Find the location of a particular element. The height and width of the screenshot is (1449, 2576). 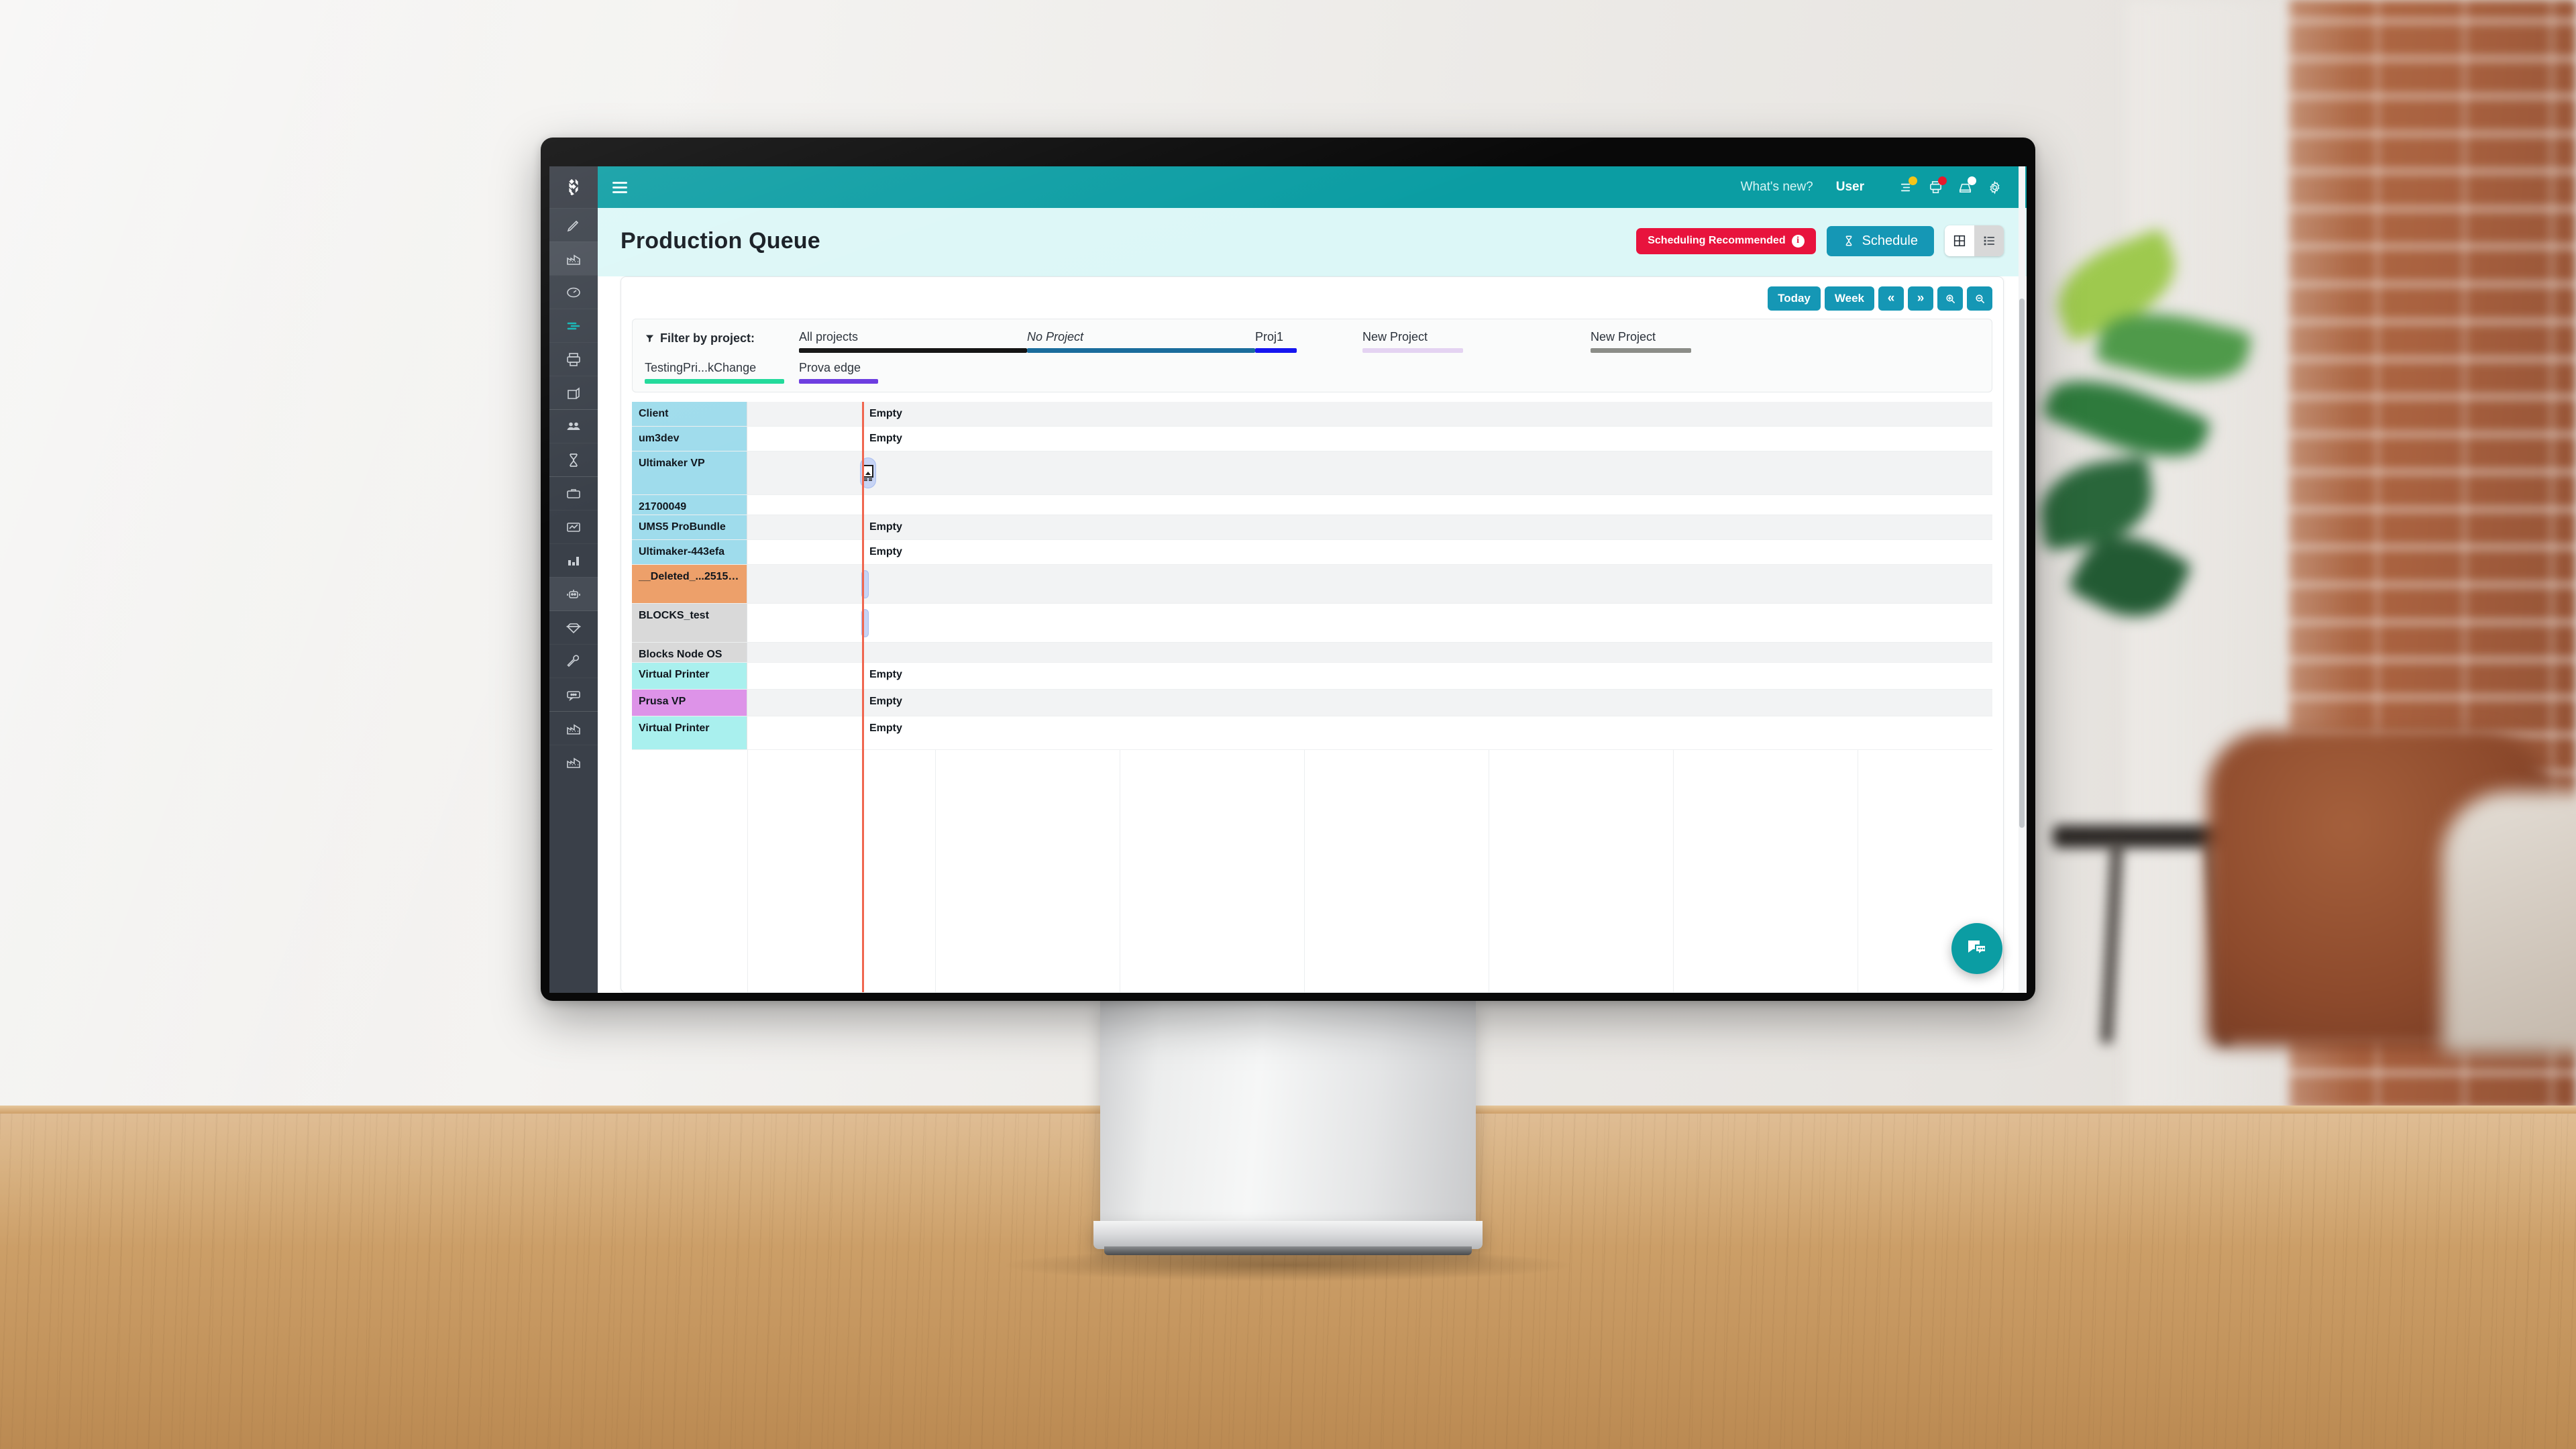

grid-view-button is located at coordinates (1959, 240).